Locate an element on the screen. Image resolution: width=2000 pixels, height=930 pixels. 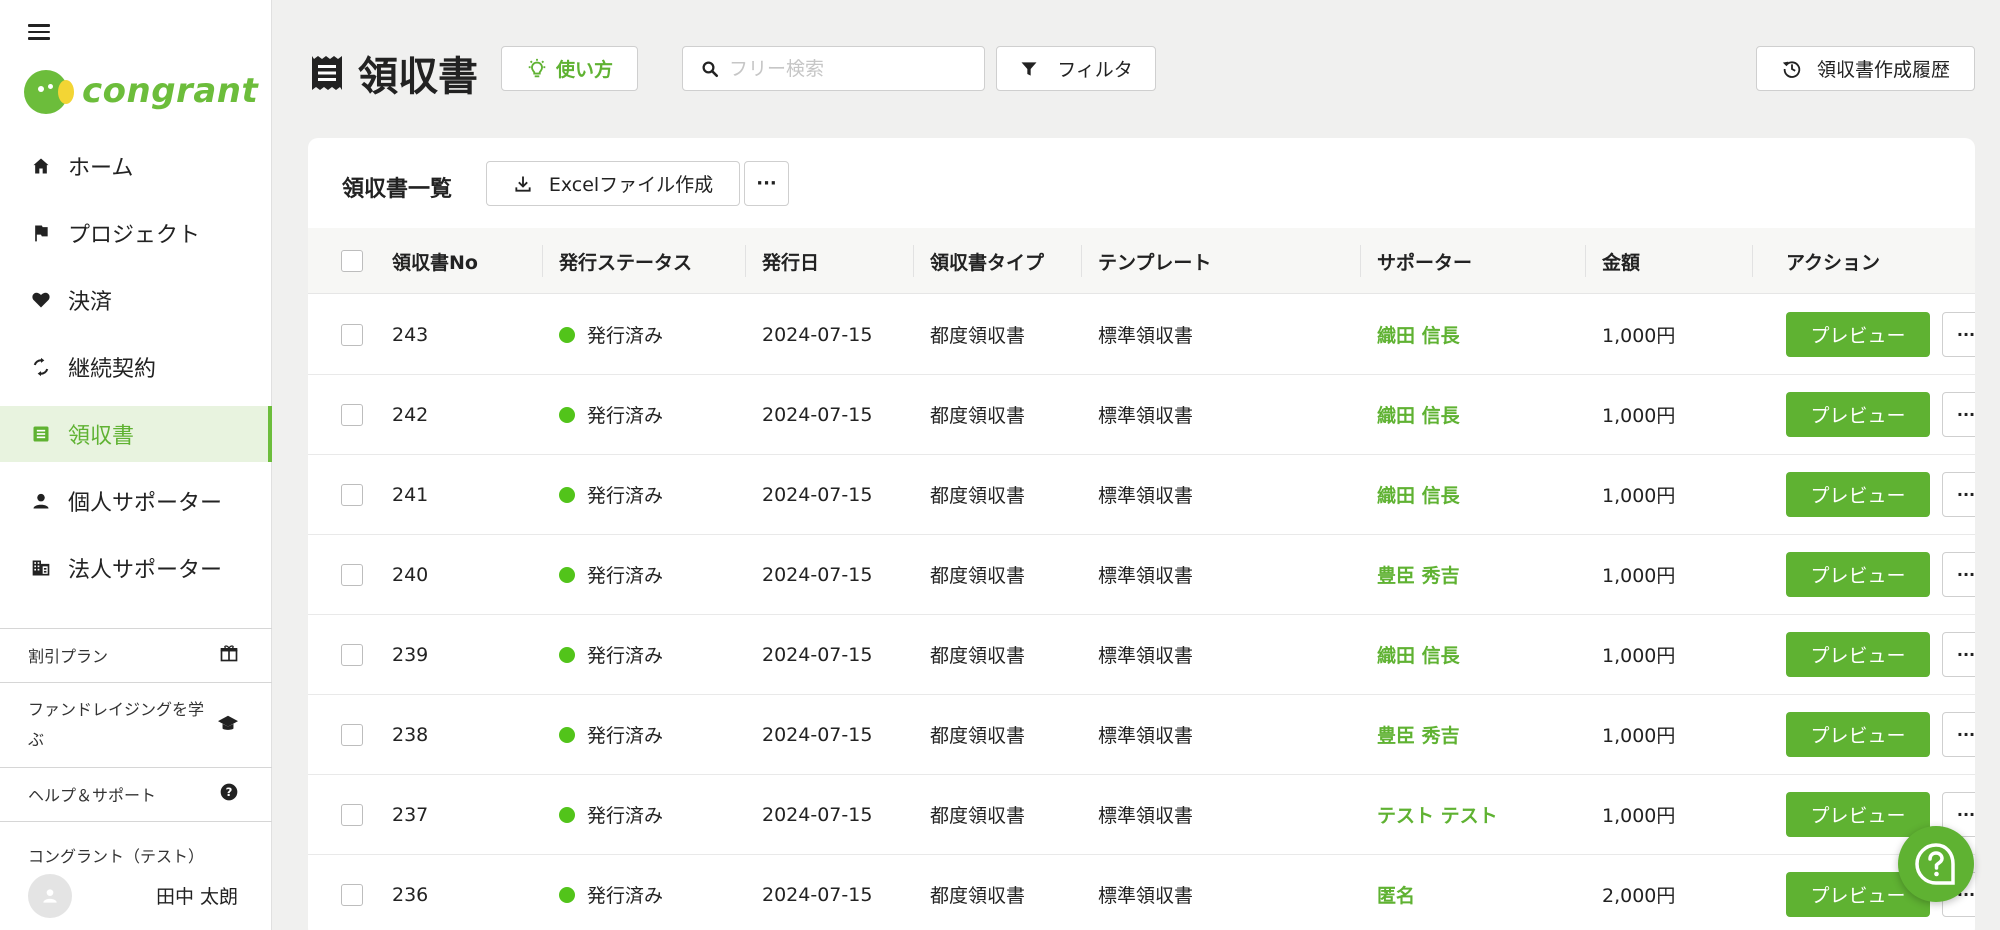
logo: congrant is located at coordinates (141, 91).